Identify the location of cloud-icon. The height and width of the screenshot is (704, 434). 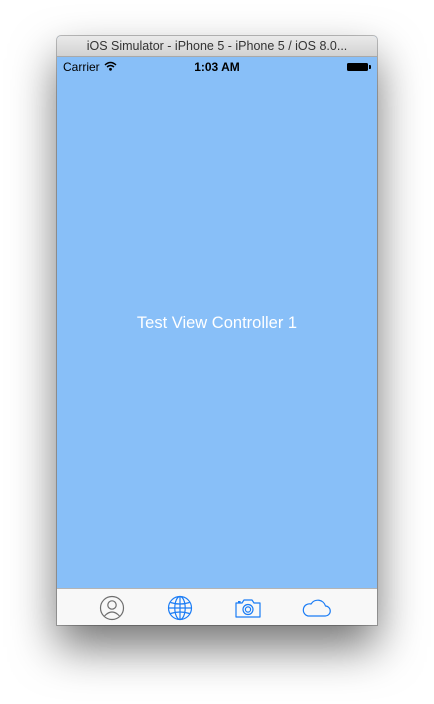
(316, 608).